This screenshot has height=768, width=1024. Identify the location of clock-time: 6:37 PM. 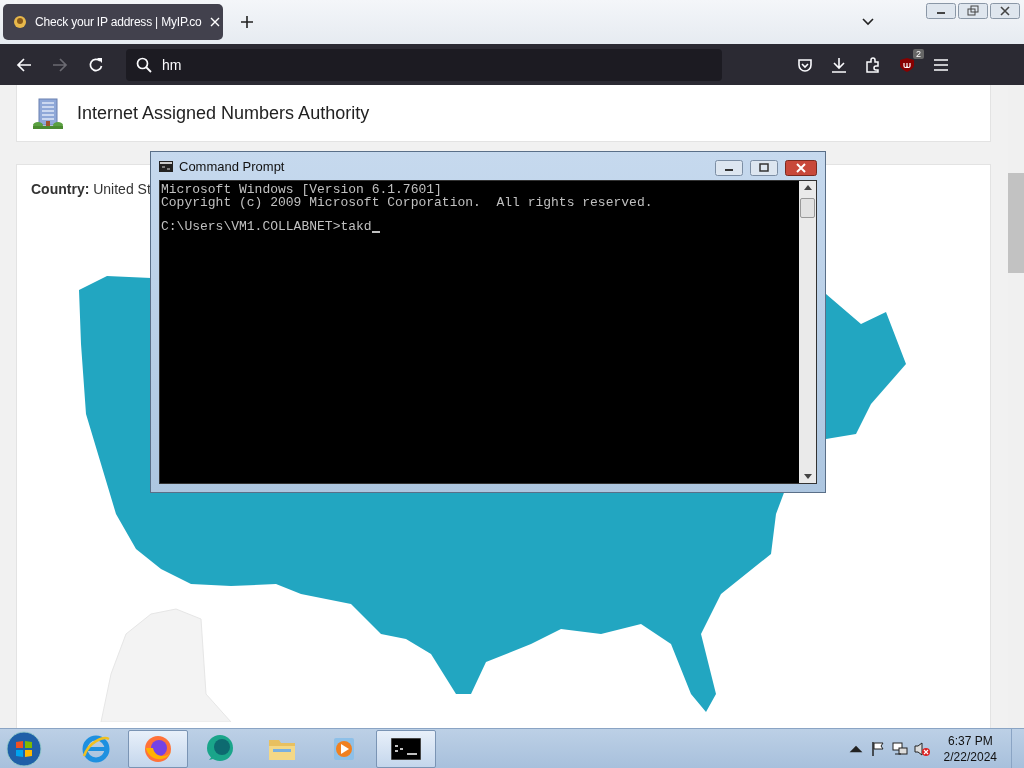
(970, 740).